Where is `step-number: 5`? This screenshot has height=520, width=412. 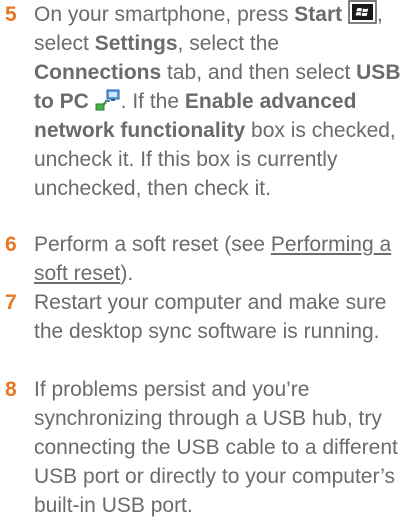 step-number: 5 is located at coordinates (11, 14).